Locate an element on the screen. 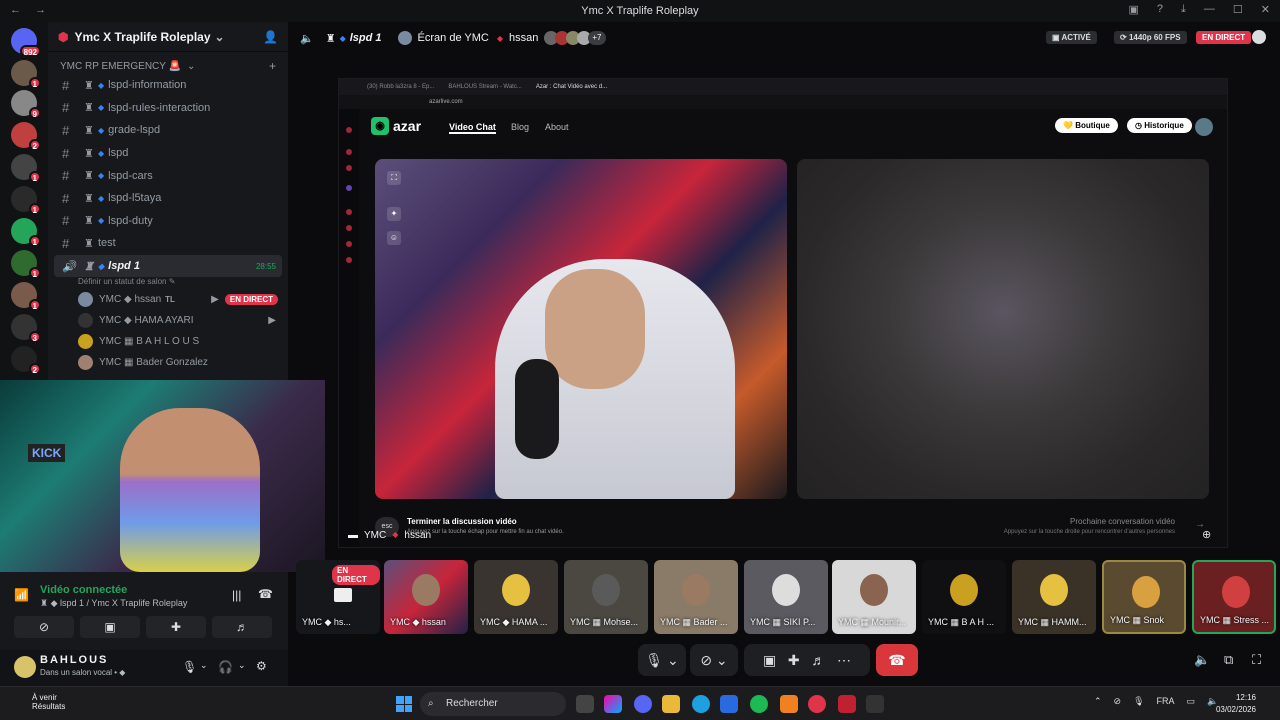 The width and height of the screenshot is (1280, 720). effects-wand-icon: ✦ is located at coordinates (394, 214).